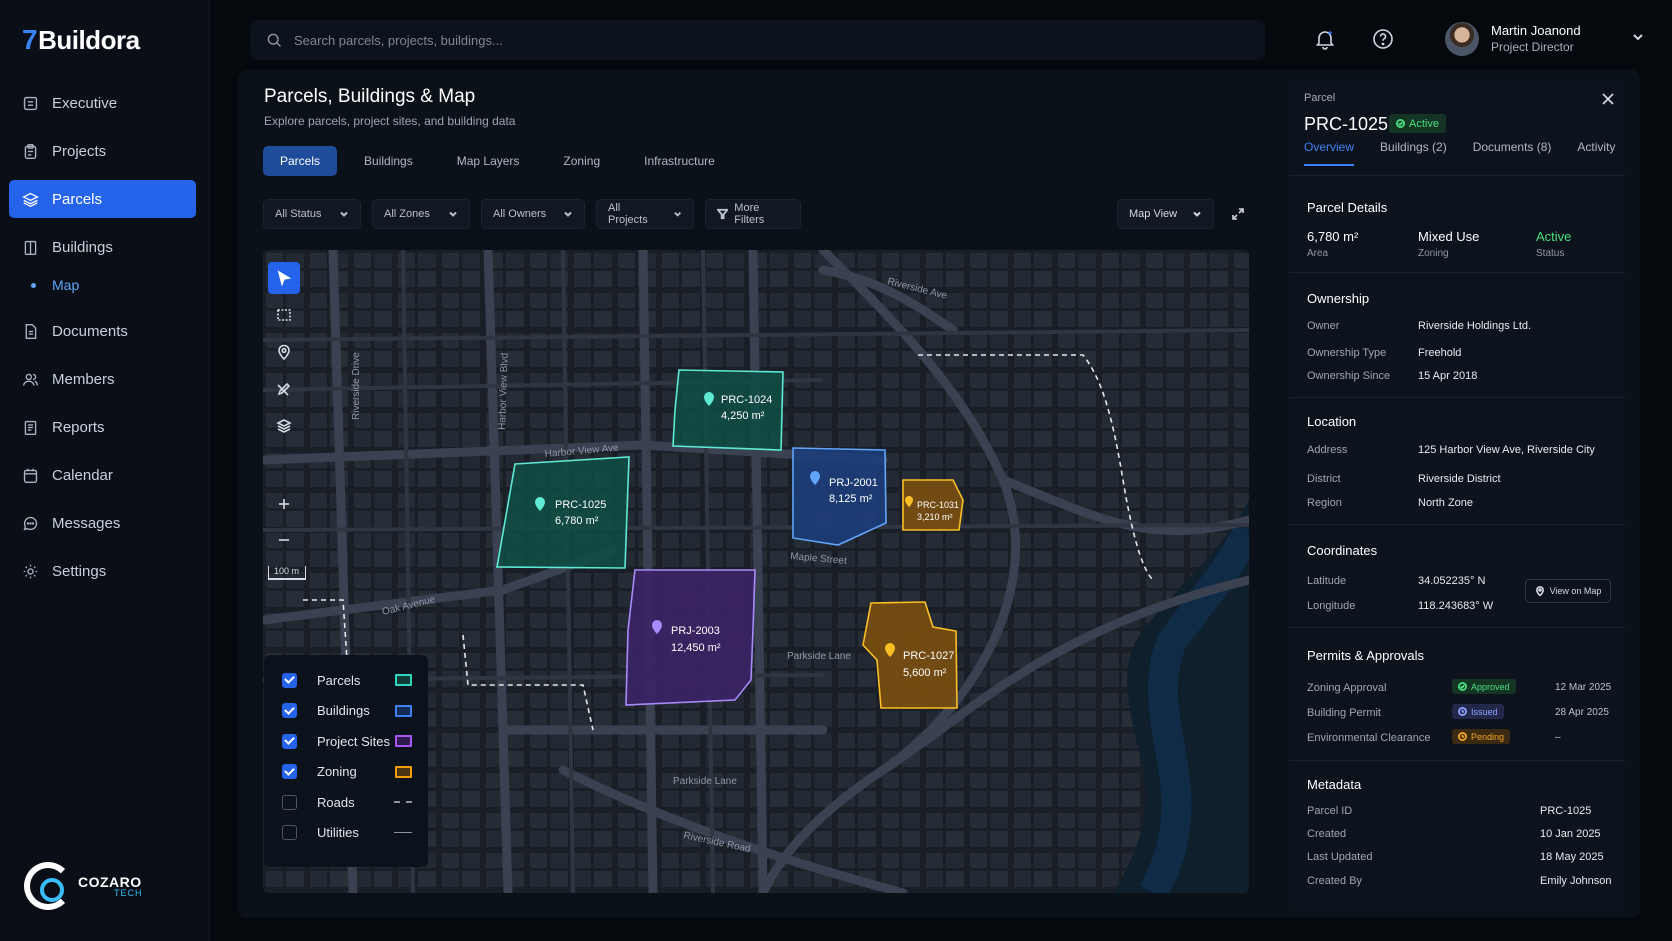 The image size is (1672, 941). Describe the element at coordinates (851, 499) in the screenshot. I see `parcel-area-label: 8,125 m²` at that location.